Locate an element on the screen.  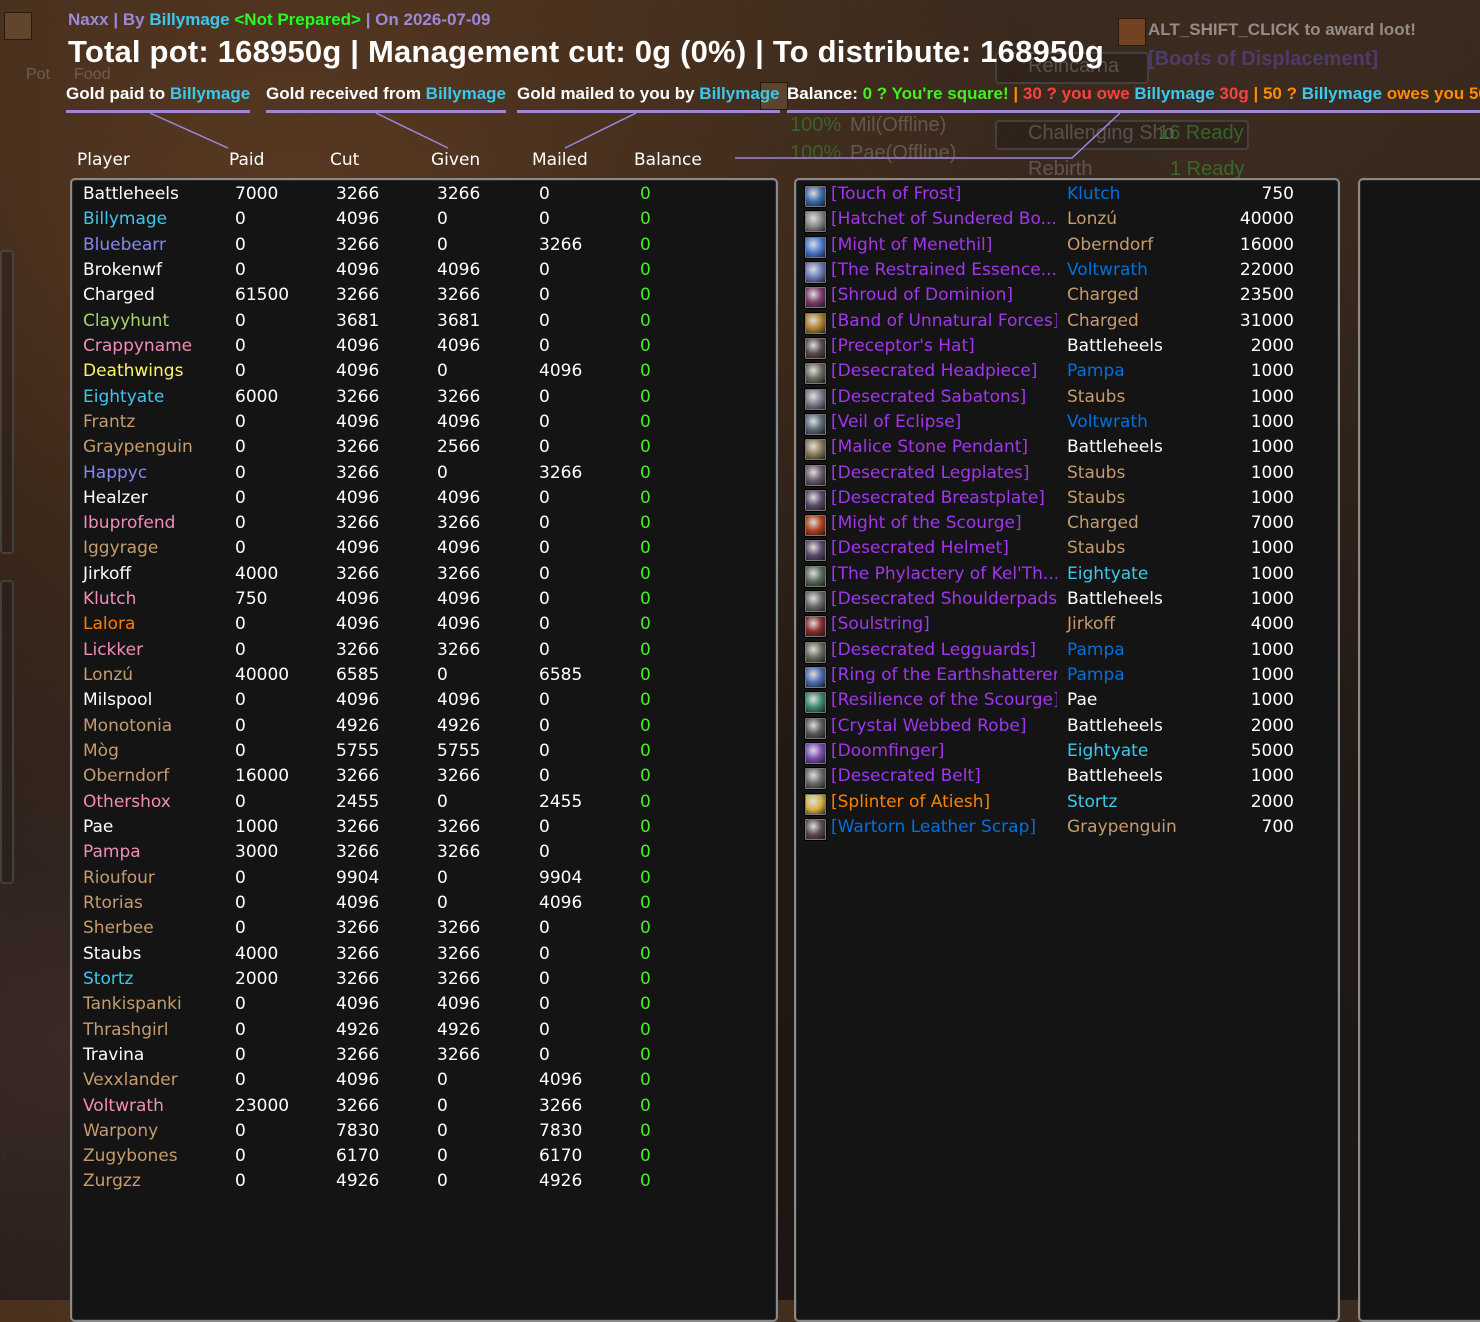
item-link: [Band of Unnatural Forces] is located at coordinates (944, 321).